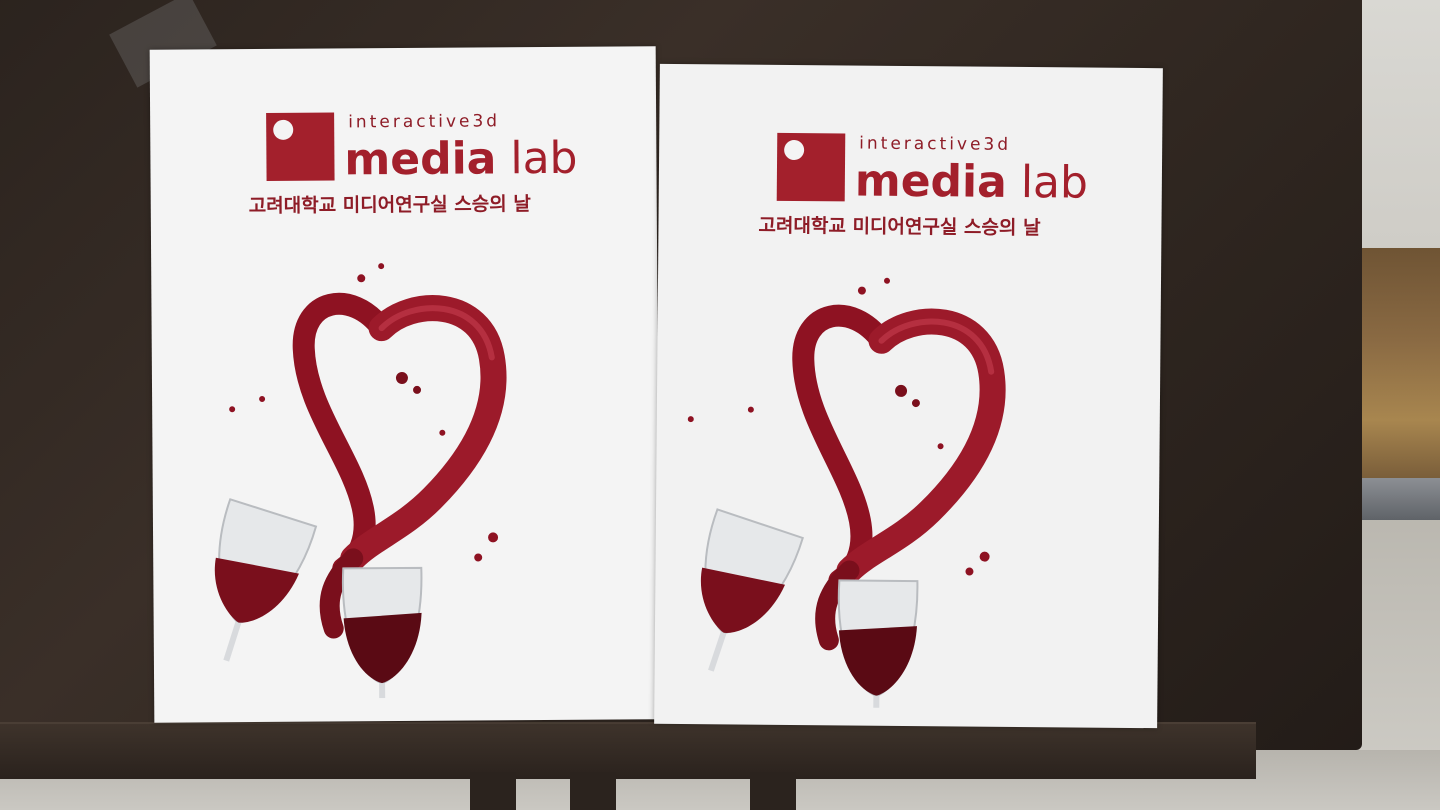 Image resolution: width=1440 pixels, height=810 pixels. I want to click on board-ledge, so click(628, 750).